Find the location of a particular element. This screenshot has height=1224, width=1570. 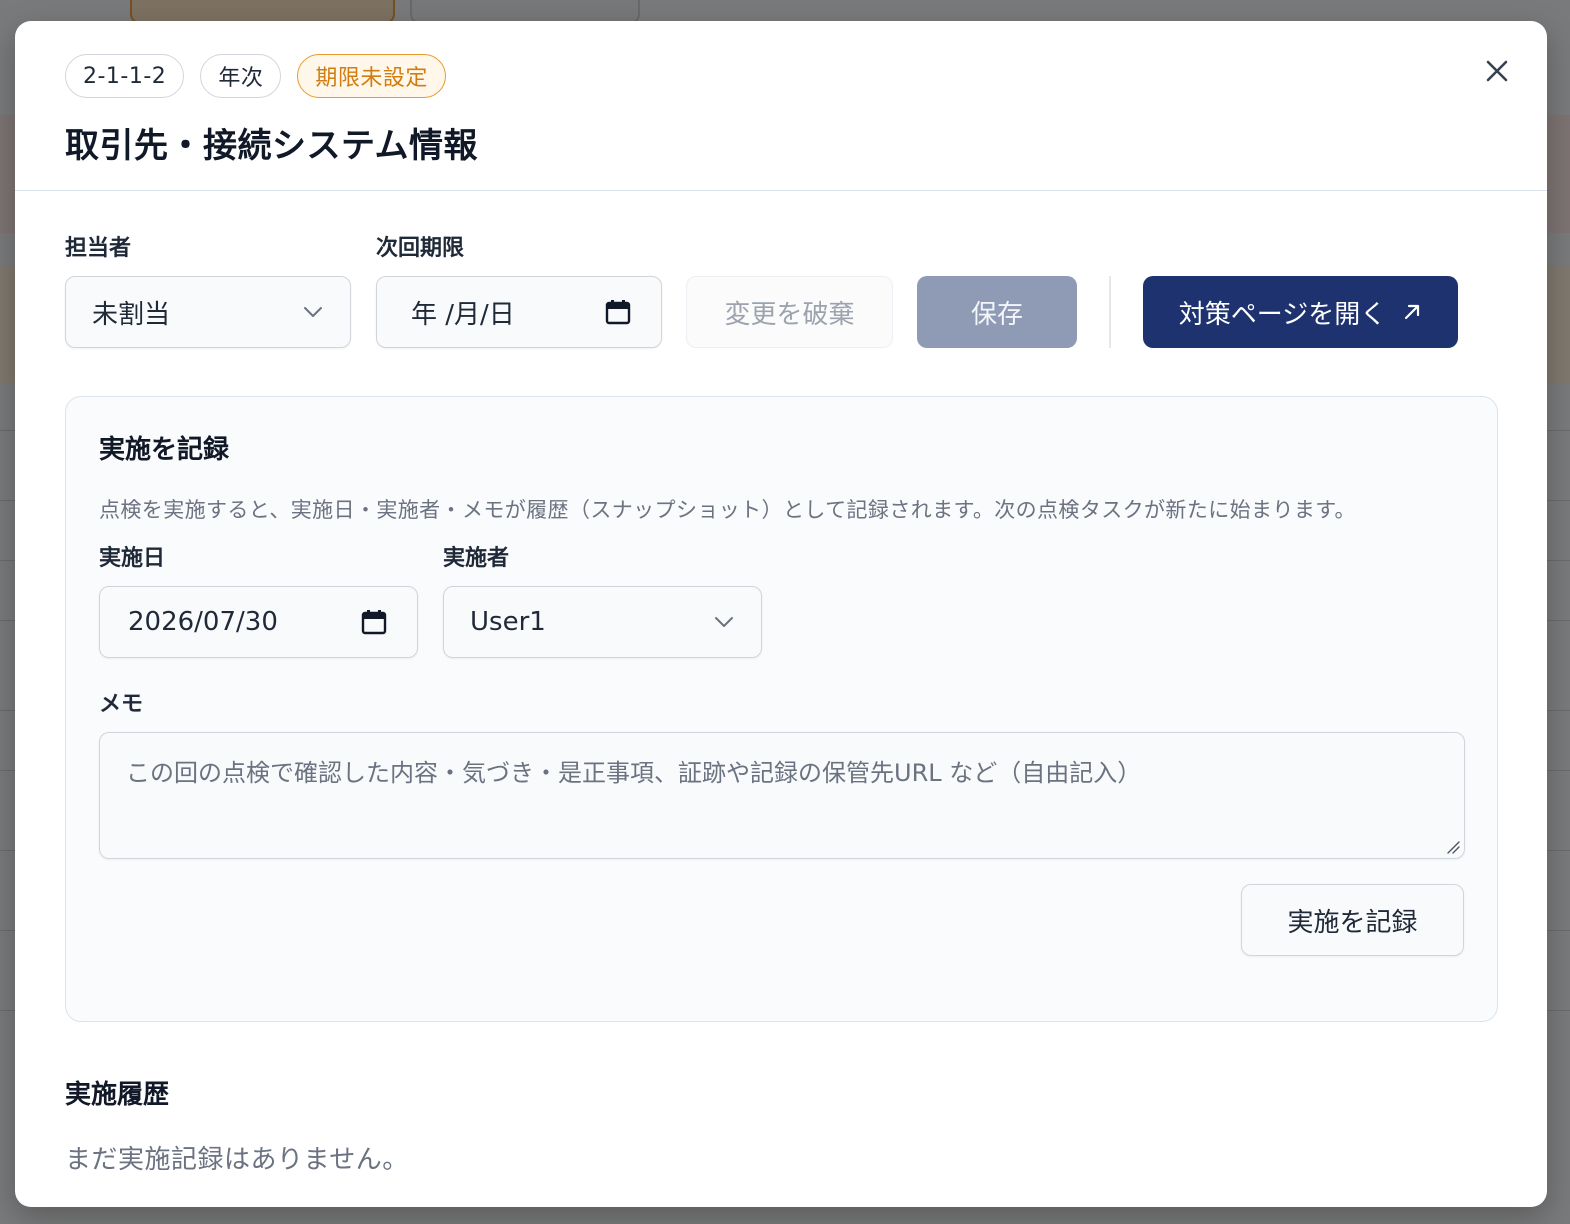

assignee-select: 未割当 is located at coordinates (208, 312).